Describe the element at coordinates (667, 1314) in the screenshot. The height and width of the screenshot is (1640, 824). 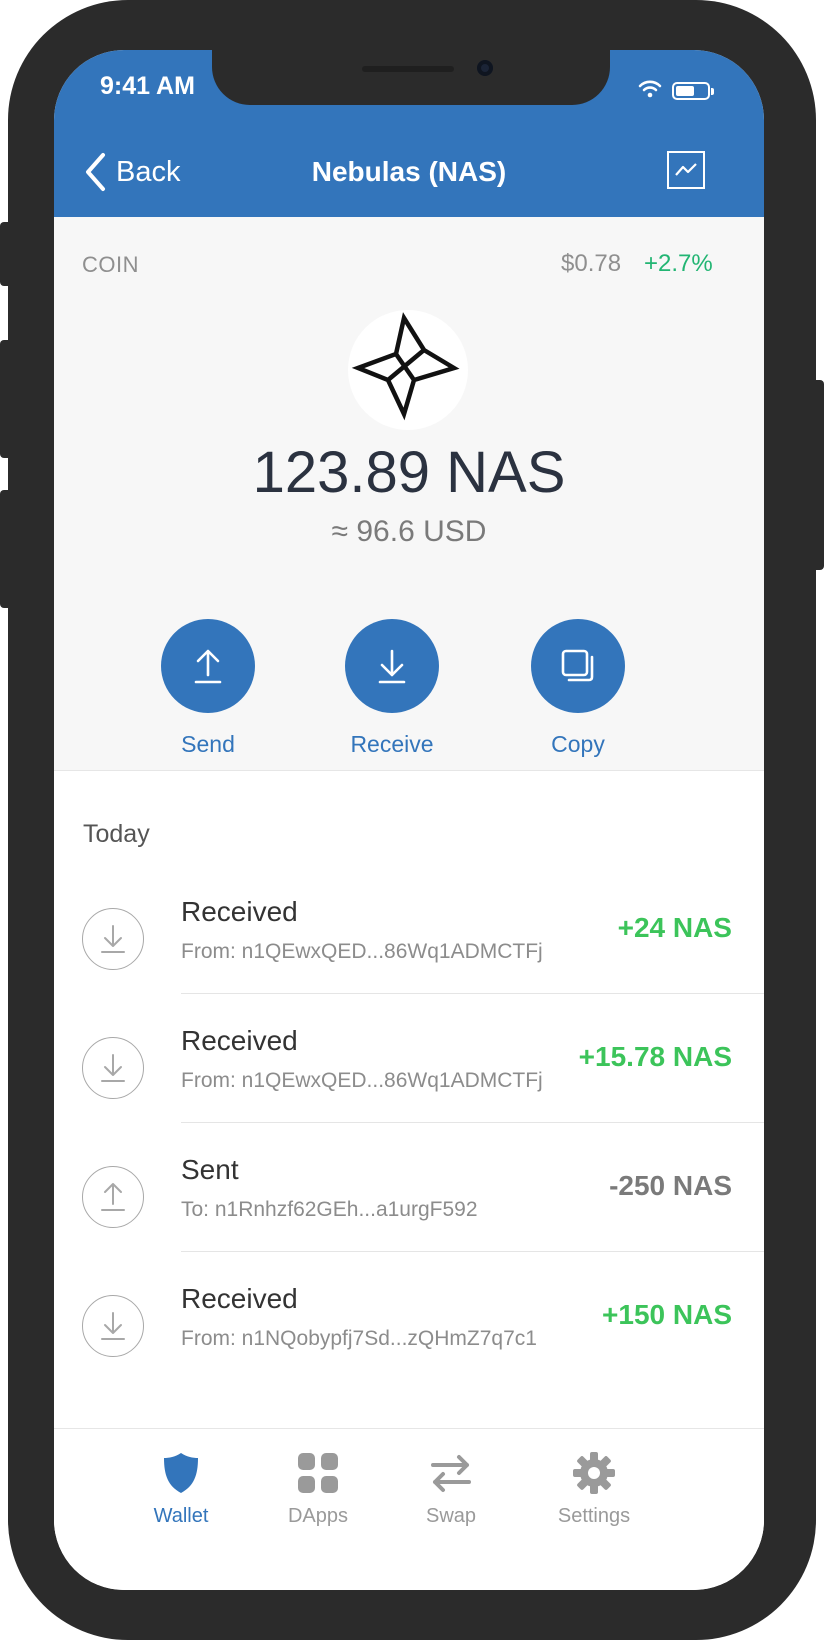
I see `tx-amount: +150 NAS` at that location.